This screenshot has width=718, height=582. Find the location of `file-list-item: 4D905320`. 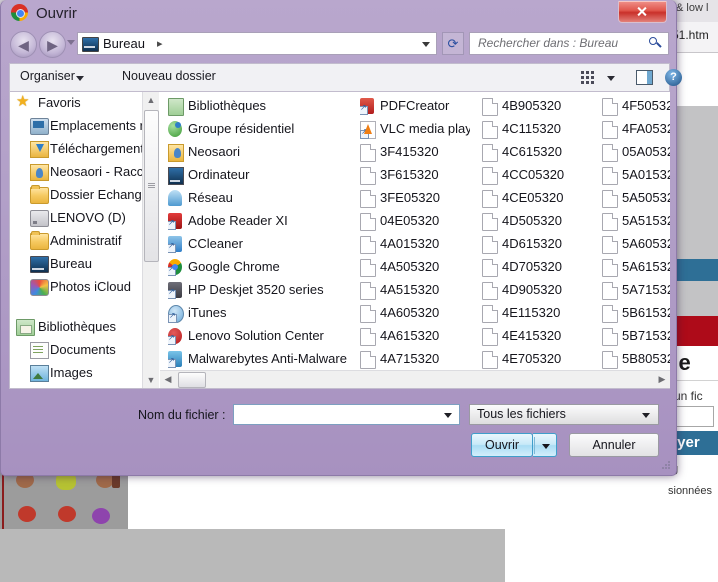

file-list-item: 4D905320 is located at coordinates (537, 290).